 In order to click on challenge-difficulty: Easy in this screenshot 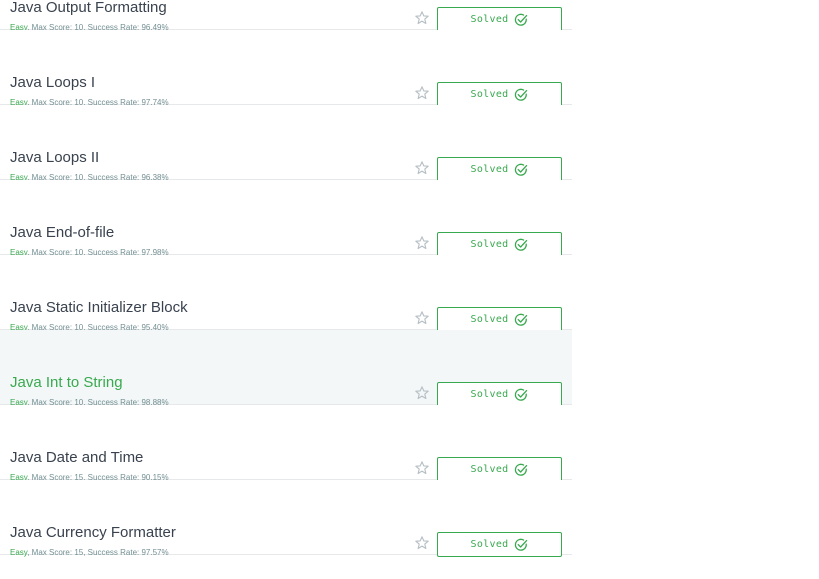, I will do `click(19, 552)`.